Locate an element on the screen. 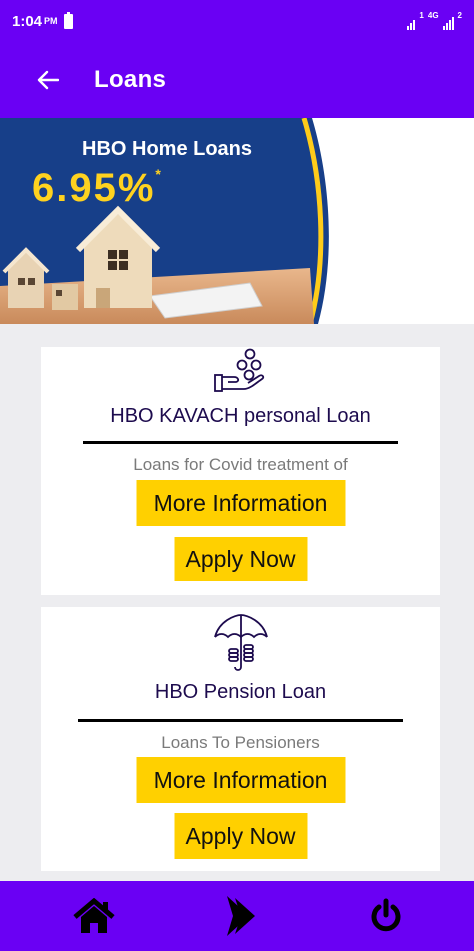 This screenshot has height=951, width=474. network-sim-2: 2 is located at coordinates (459, 15).